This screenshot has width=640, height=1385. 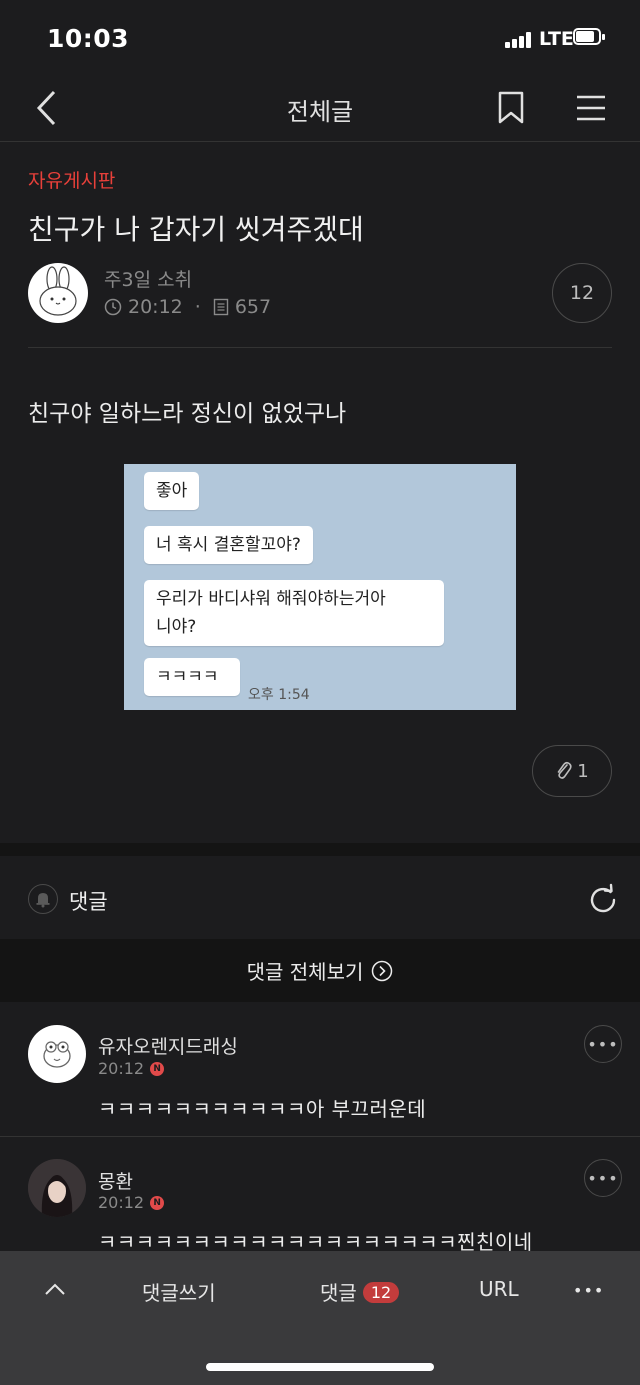 What do you see at coordinates (305, 972) in the screenshot?
I see `view-all-comments-label: 댓글 전체보기` at bounding box center [305, 972].